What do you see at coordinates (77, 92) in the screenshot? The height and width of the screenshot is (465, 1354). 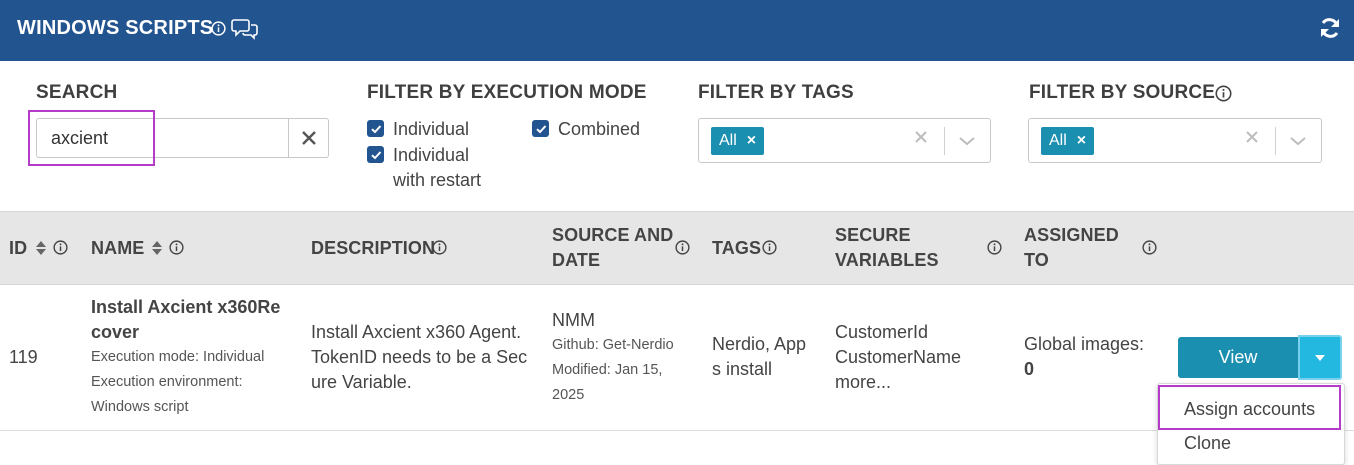 I see `search-label: SEARCH` at bounding box center [77, 92].